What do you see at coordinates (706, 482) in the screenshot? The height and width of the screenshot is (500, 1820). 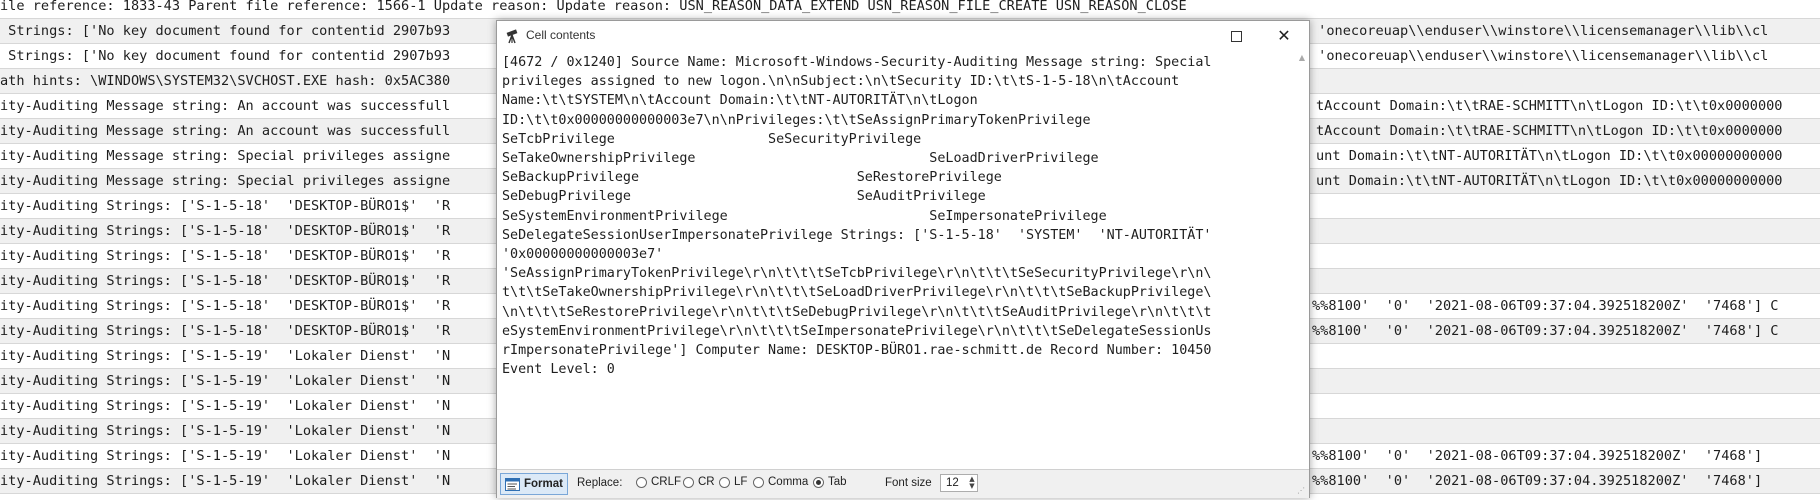 I see `radio-label: CR` at bounding box center [706, 482].